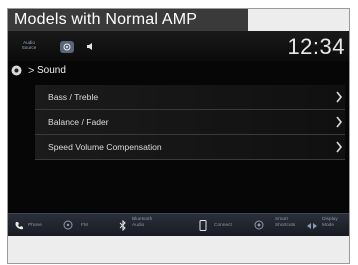 The image size is (358, 265). I want to click on home-button, so click(67, 47).